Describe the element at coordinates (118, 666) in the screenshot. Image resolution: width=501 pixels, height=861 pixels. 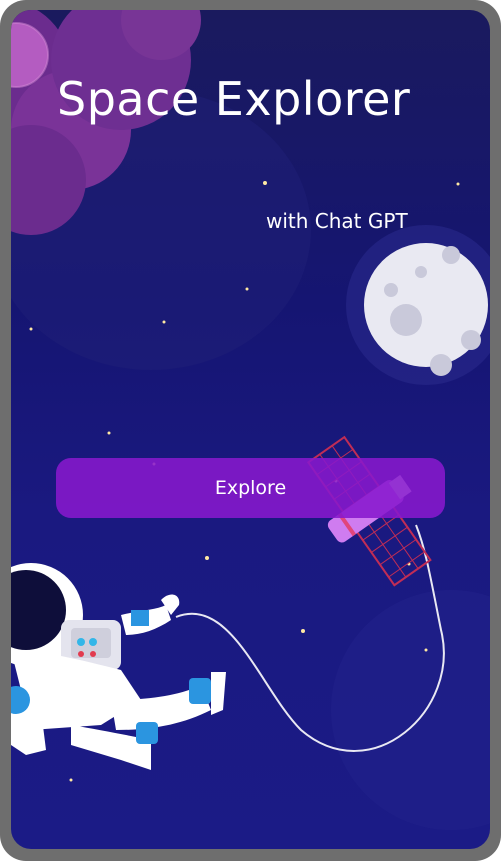
I see `astronaut-icon` at that location.